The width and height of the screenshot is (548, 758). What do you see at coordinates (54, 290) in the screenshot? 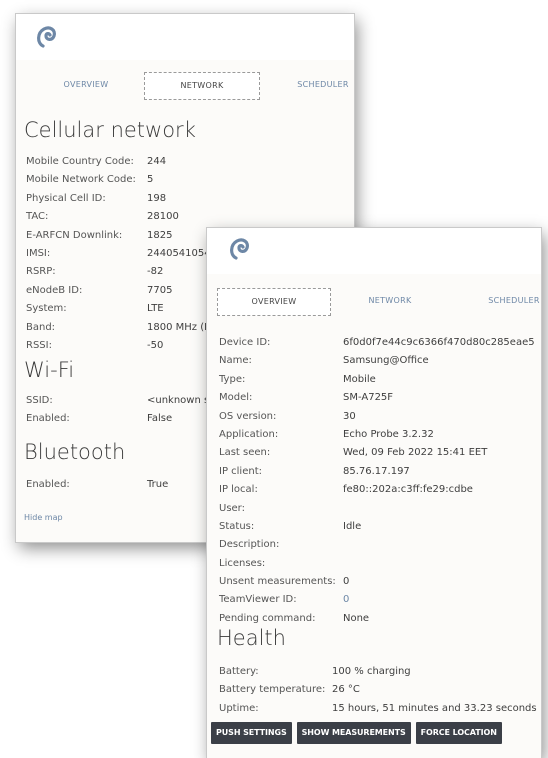
I see `info-label: eNodeB ID:` at bounding box center [54, 290].